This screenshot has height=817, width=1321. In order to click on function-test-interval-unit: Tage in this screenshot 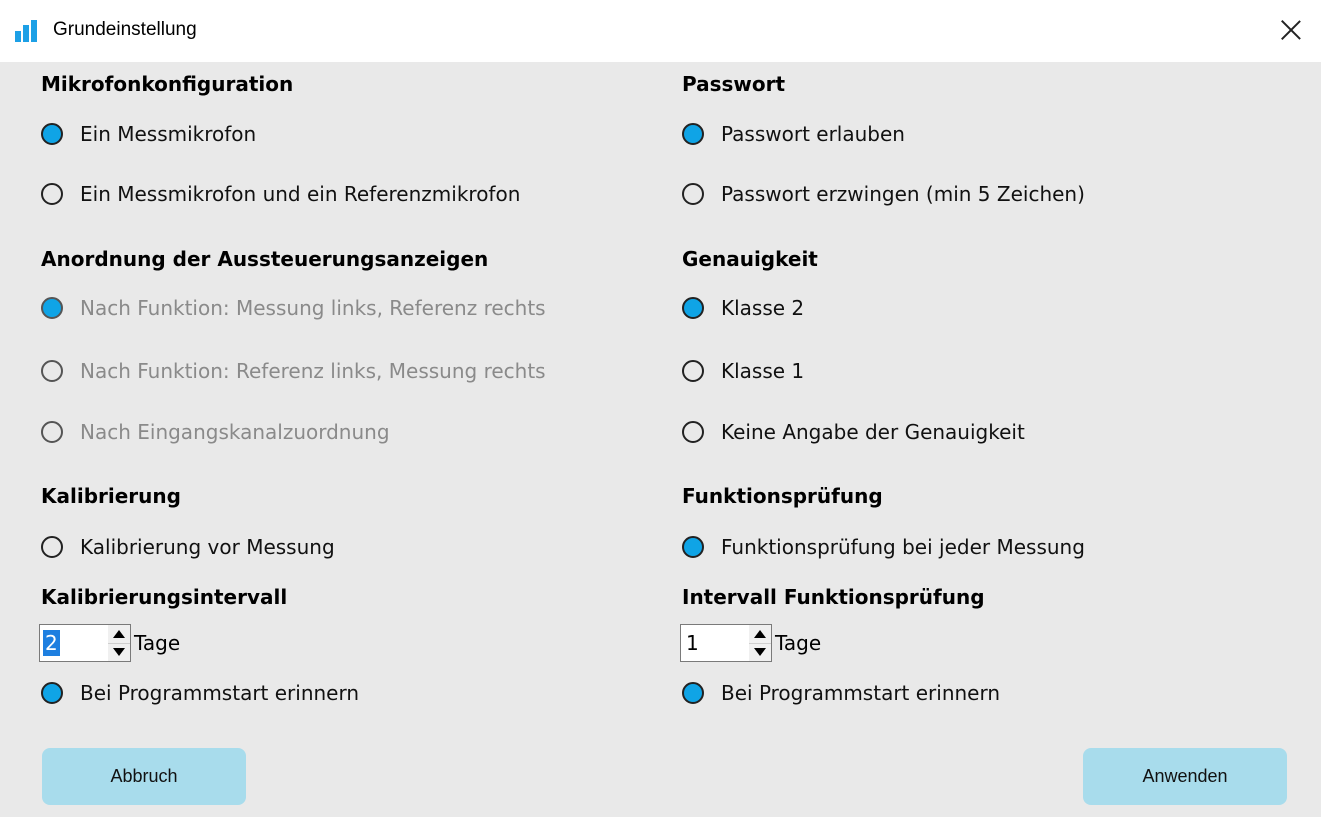, I will do `click(798, 643)`.